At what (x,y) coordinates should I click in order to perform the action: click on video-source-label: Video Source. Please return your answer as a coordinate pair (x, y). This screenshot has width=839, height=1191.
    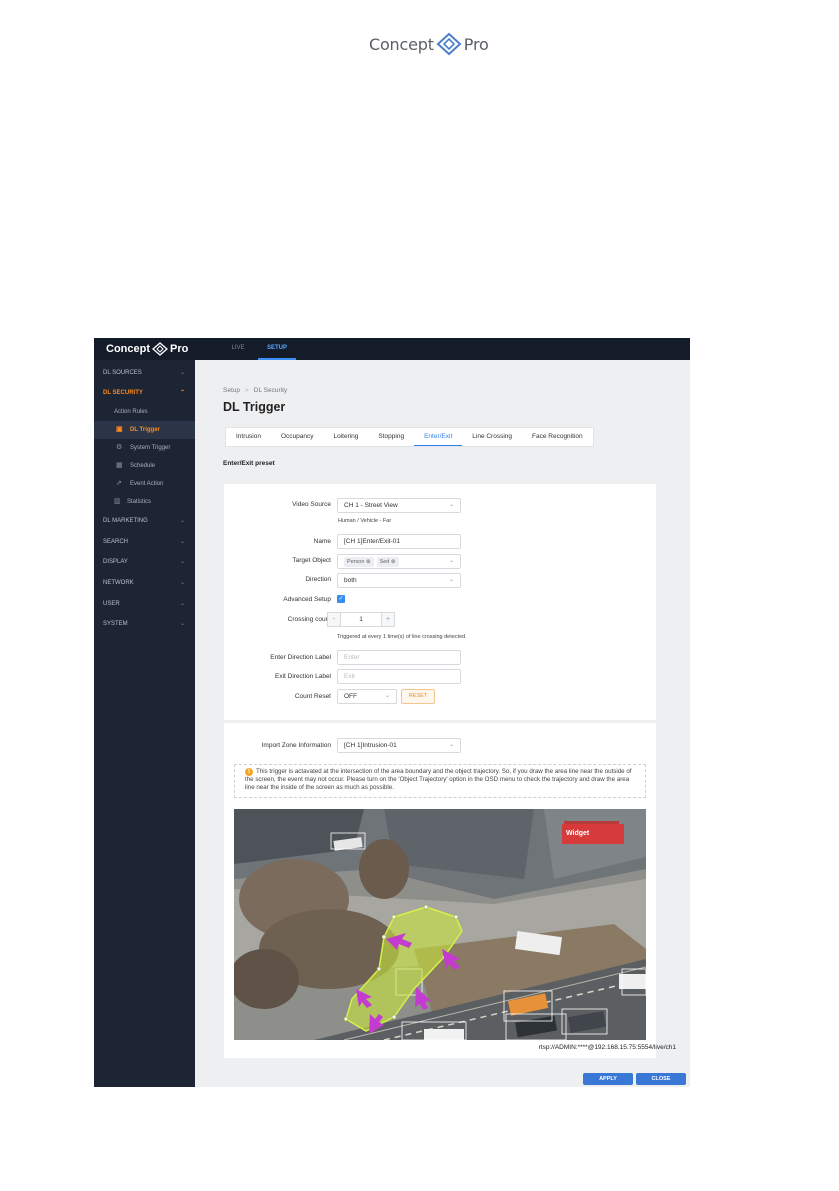
    Looking at the image, I should click on (311, 504).